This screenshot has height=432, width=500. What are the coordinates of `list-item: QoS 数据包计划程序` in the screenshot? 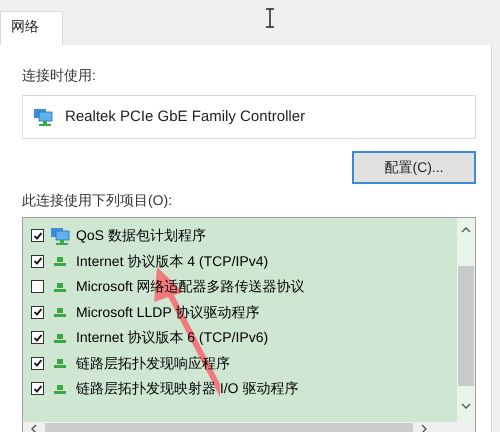 It's located at (141, 235).